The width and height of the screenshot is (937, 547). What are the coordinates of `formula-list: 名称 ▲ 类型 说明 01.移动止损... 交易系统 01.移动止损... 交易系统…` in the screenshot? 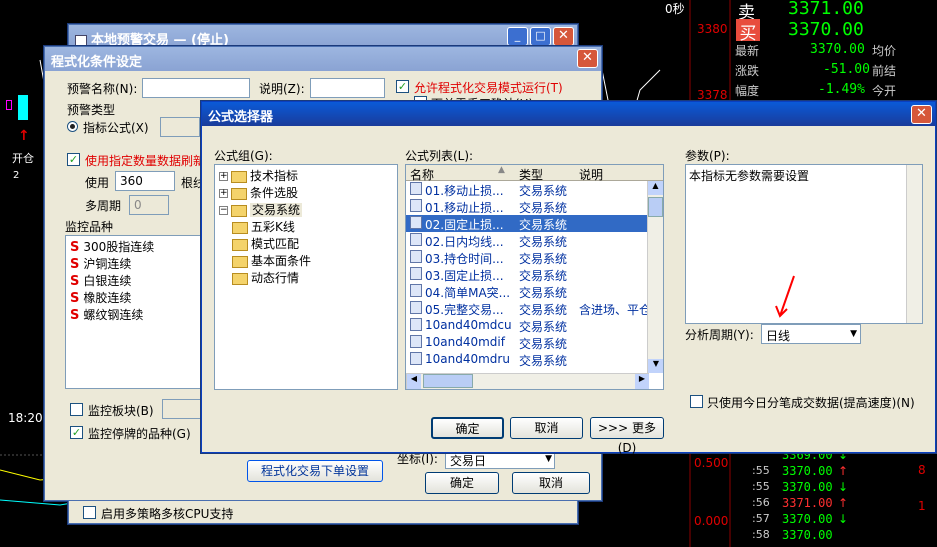 It's located at (534, 277).